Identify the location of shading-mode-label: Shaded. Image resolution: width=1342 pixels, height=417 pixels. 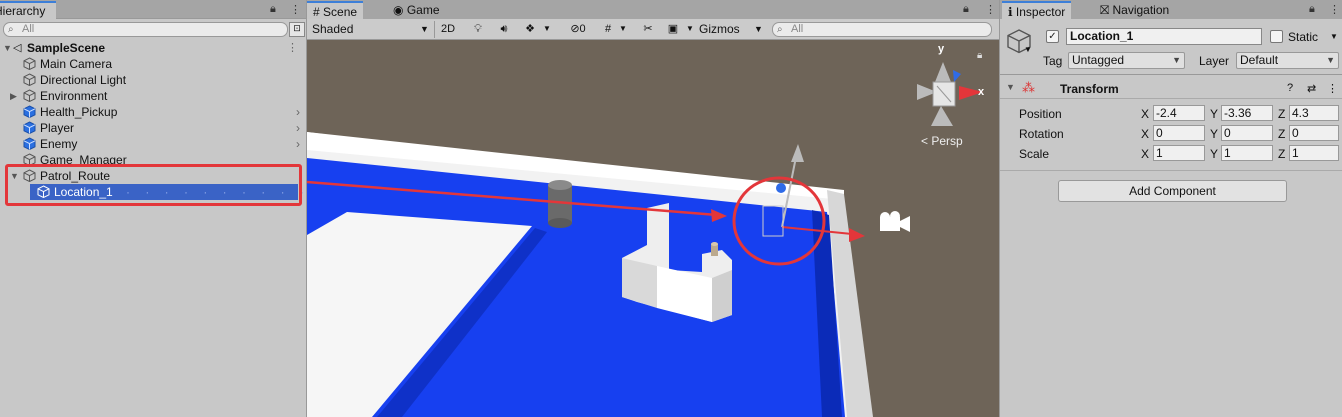
(333, 29).